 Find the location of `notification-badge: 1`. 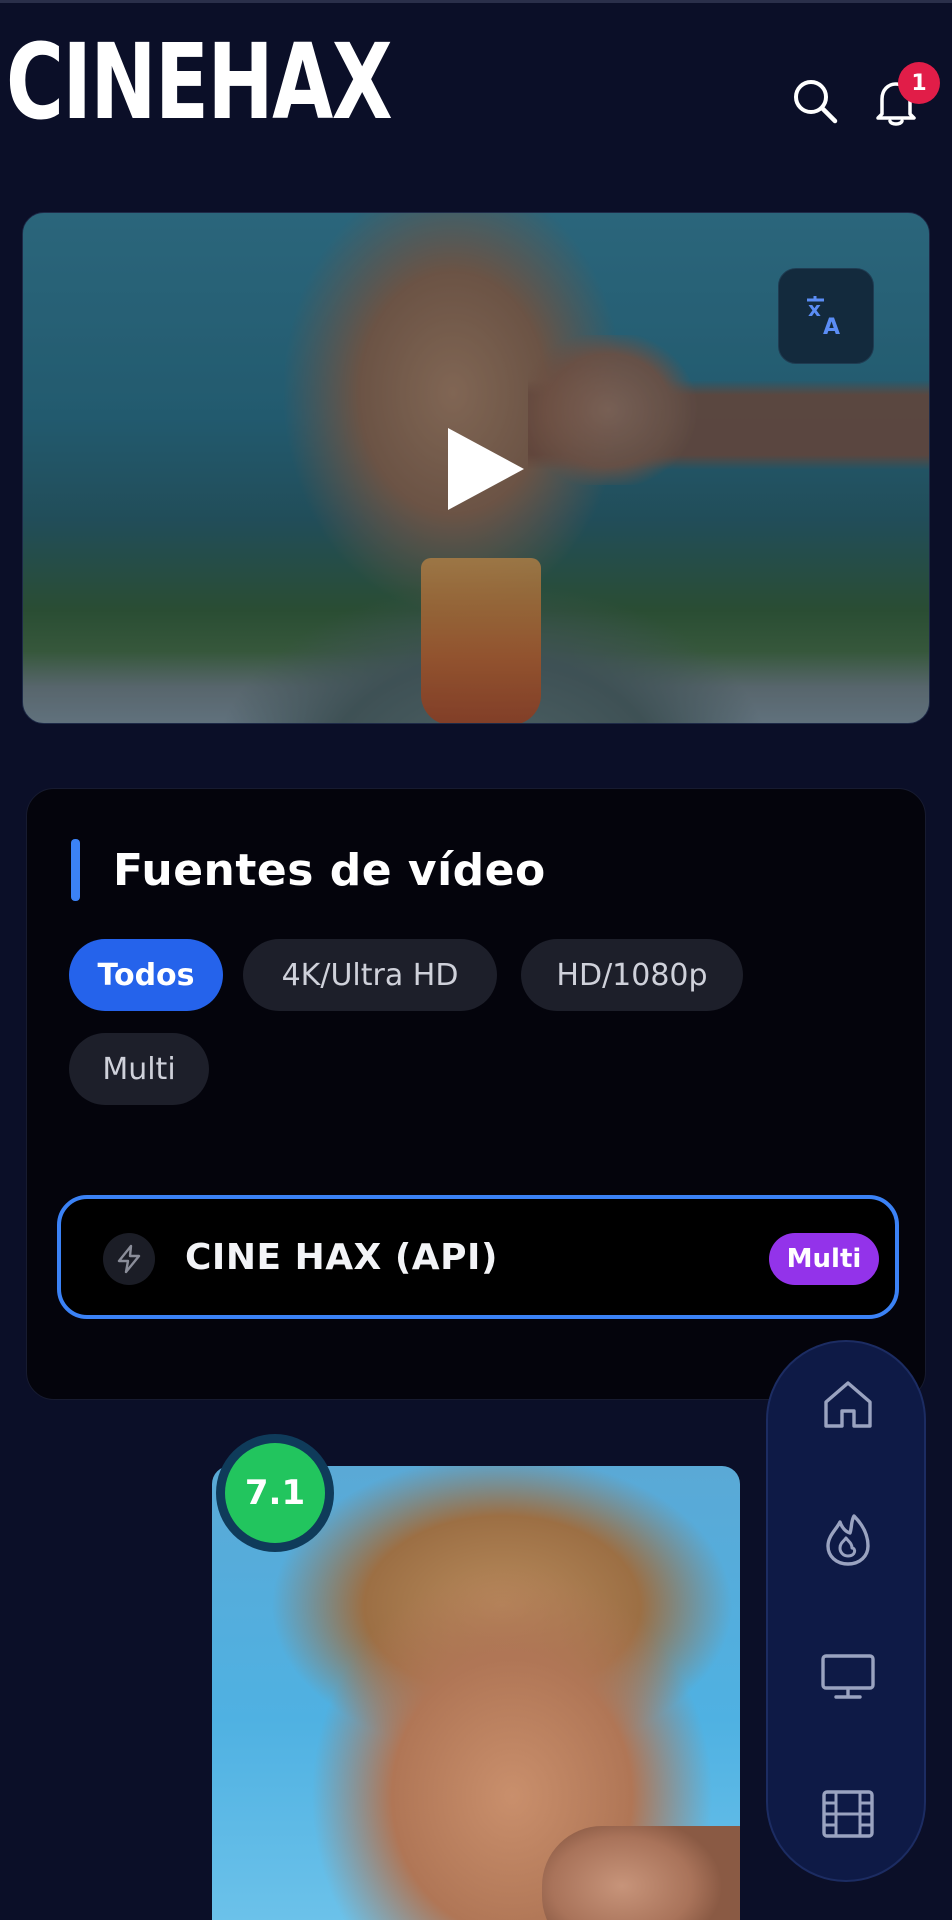

notification-badge: 1 is located at coordinates (919, 83).